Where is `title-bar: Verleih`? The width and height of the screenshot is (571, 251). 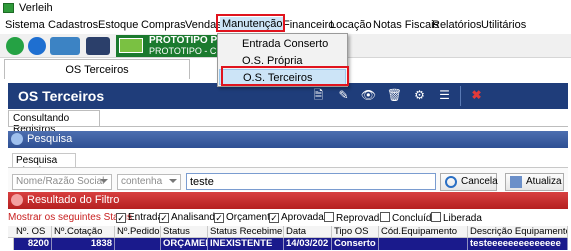
title-bar: Verleih is located at coordinates (285, 8).